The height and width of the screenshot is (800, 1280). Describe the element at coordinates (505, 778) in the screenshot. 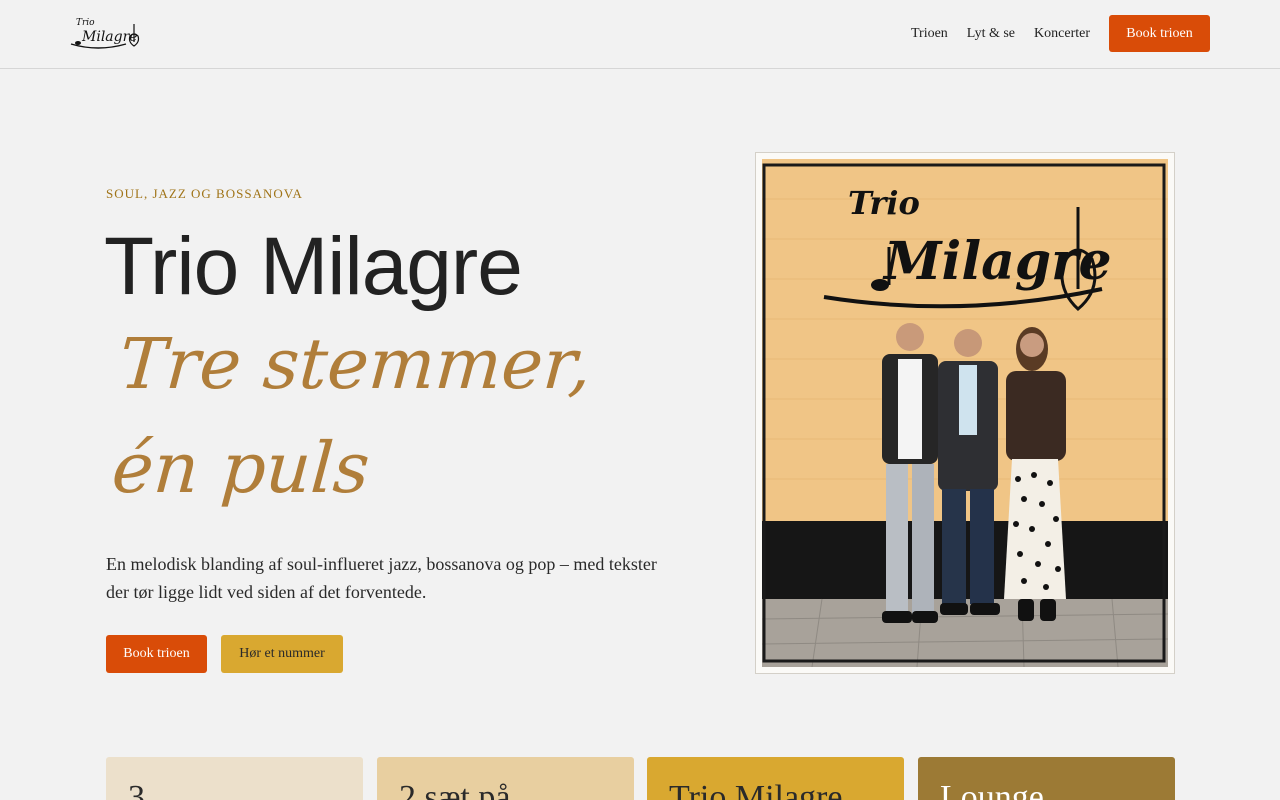

I see `feature-card-2: 2 sæt på` at that location.